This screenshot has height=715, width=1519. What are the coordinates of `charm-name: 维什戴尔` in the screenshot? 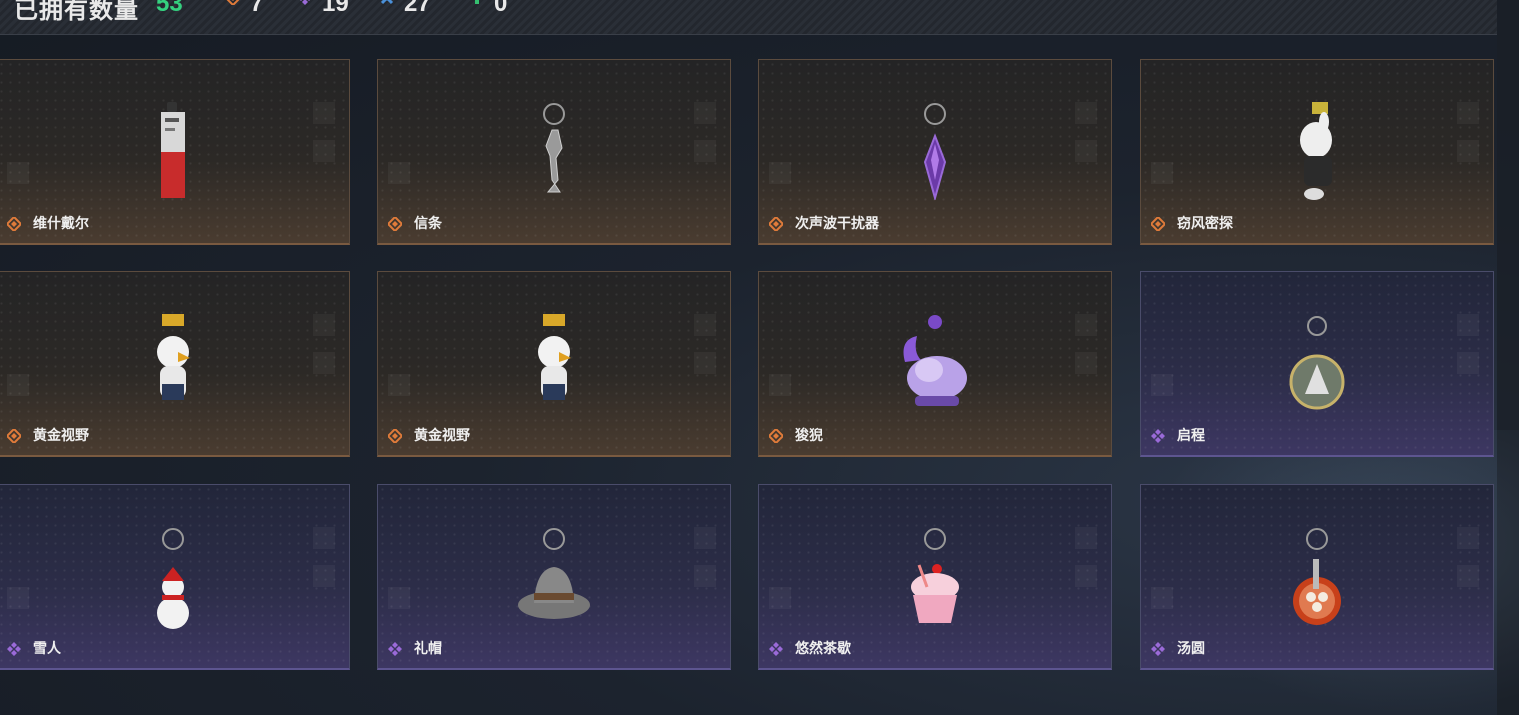 It's located at (61, 223).